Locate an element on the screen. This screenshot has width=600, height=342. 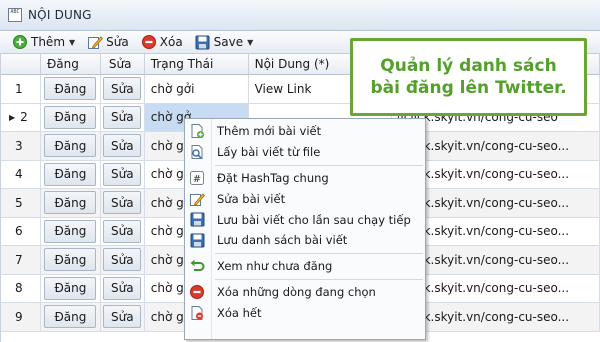
window-title: NỘI DUNG is located at coordinates (60, 15).